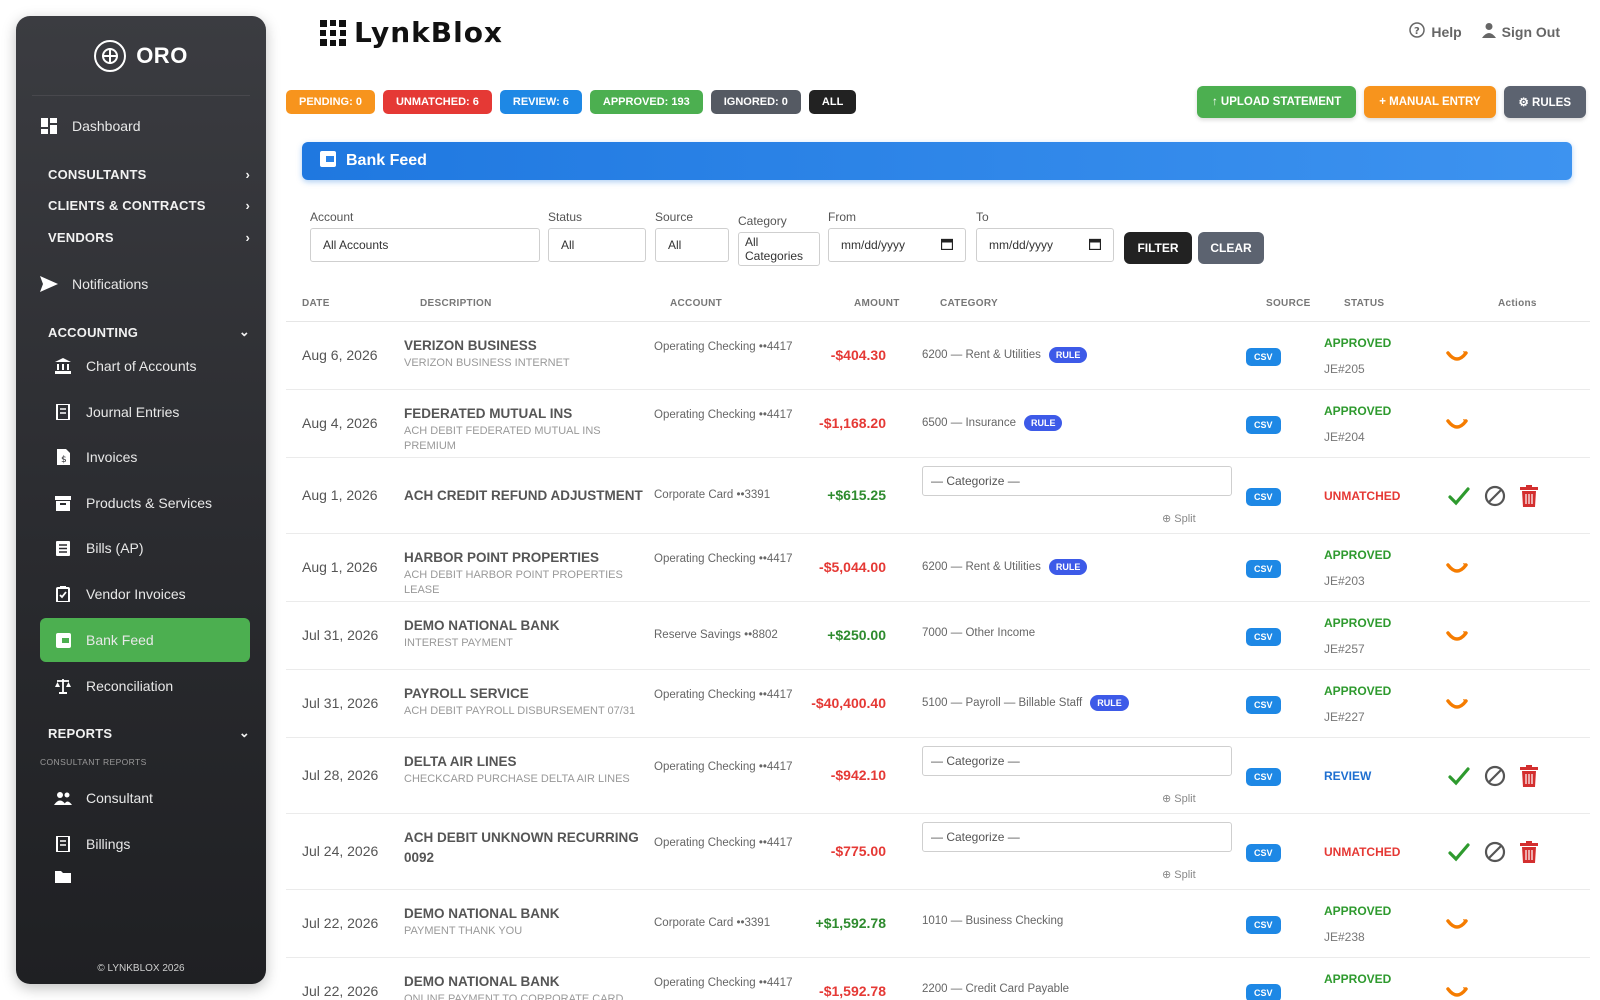  I want to click on sidebar-item-invoices: $ Invoices, so click(152, 457).